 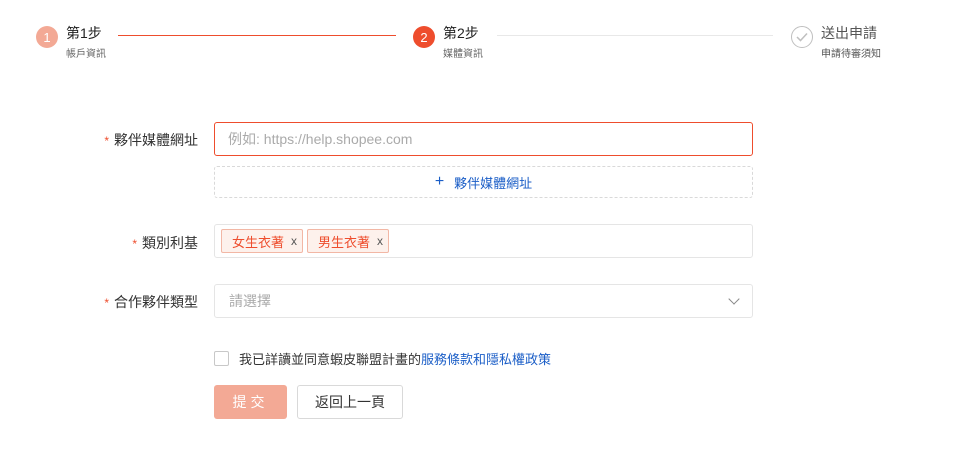 What do you see at coordinates (486, 358) in the screenshot?
I see `terms-link: 服務條款和隱私權政策` at bounding box center [486, 358].